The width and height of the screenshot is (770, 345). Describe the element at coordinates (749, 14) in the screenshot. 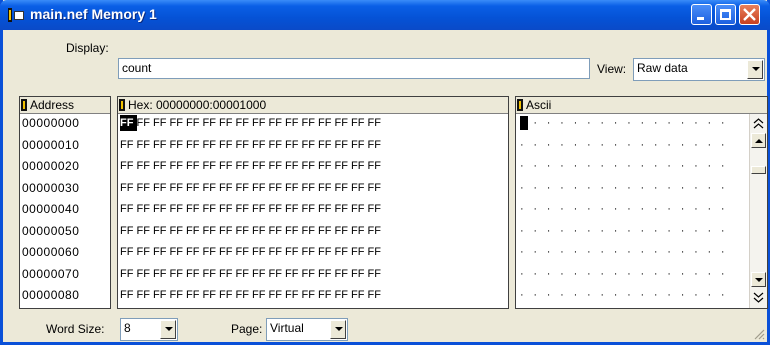

I see `close-button` at that location.